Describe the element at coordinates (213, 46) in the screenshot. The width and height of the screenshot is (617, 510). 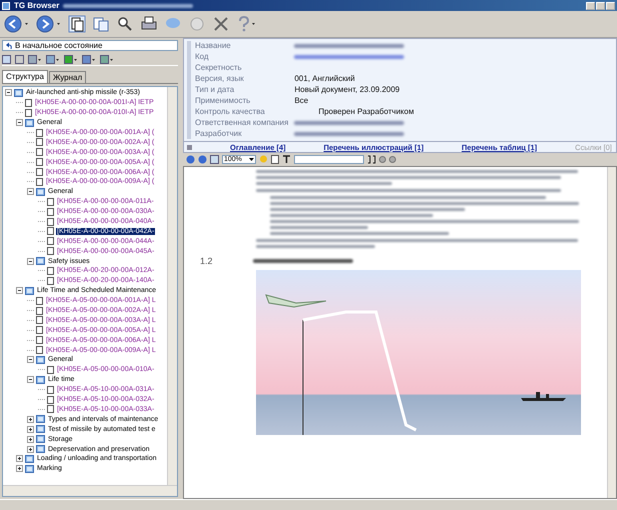
I see `field-label: Название` at that location.